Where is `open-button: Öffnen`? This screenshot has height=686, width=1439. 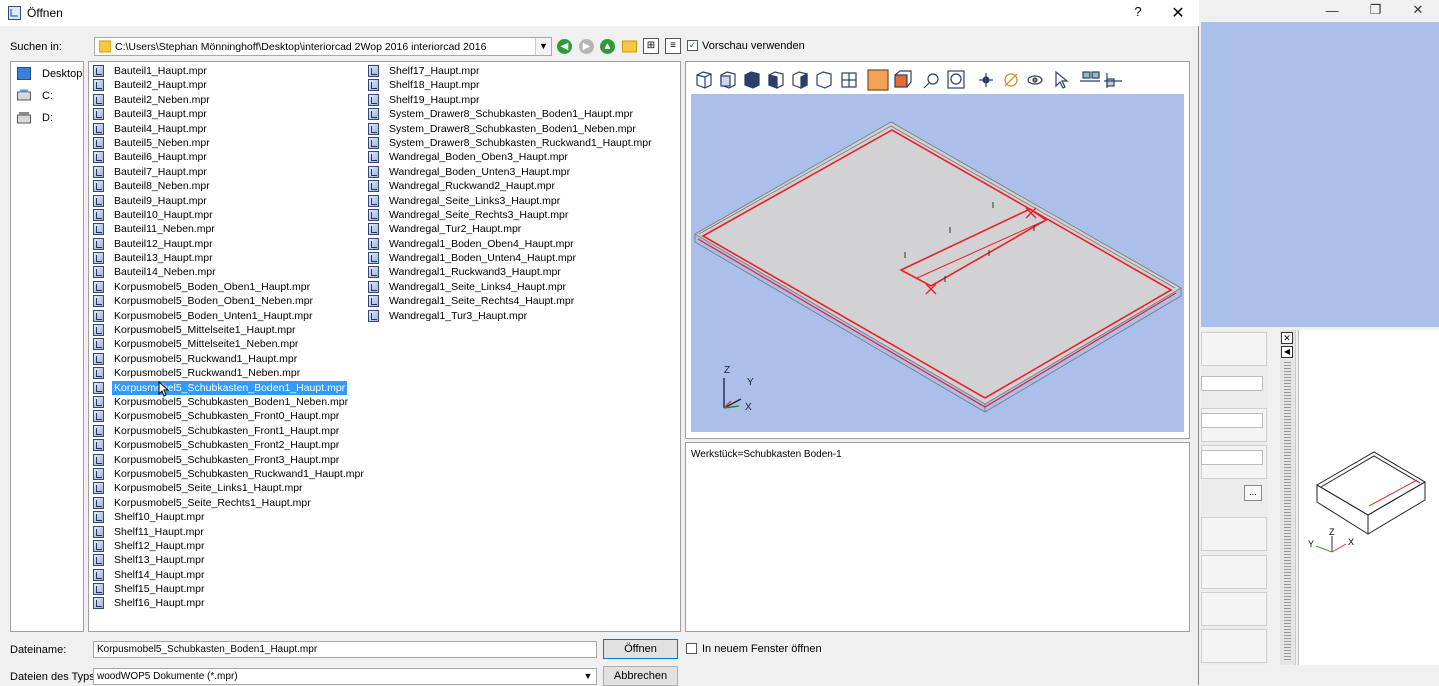 open-button: Öffnen is located at coordinates (640, 649).